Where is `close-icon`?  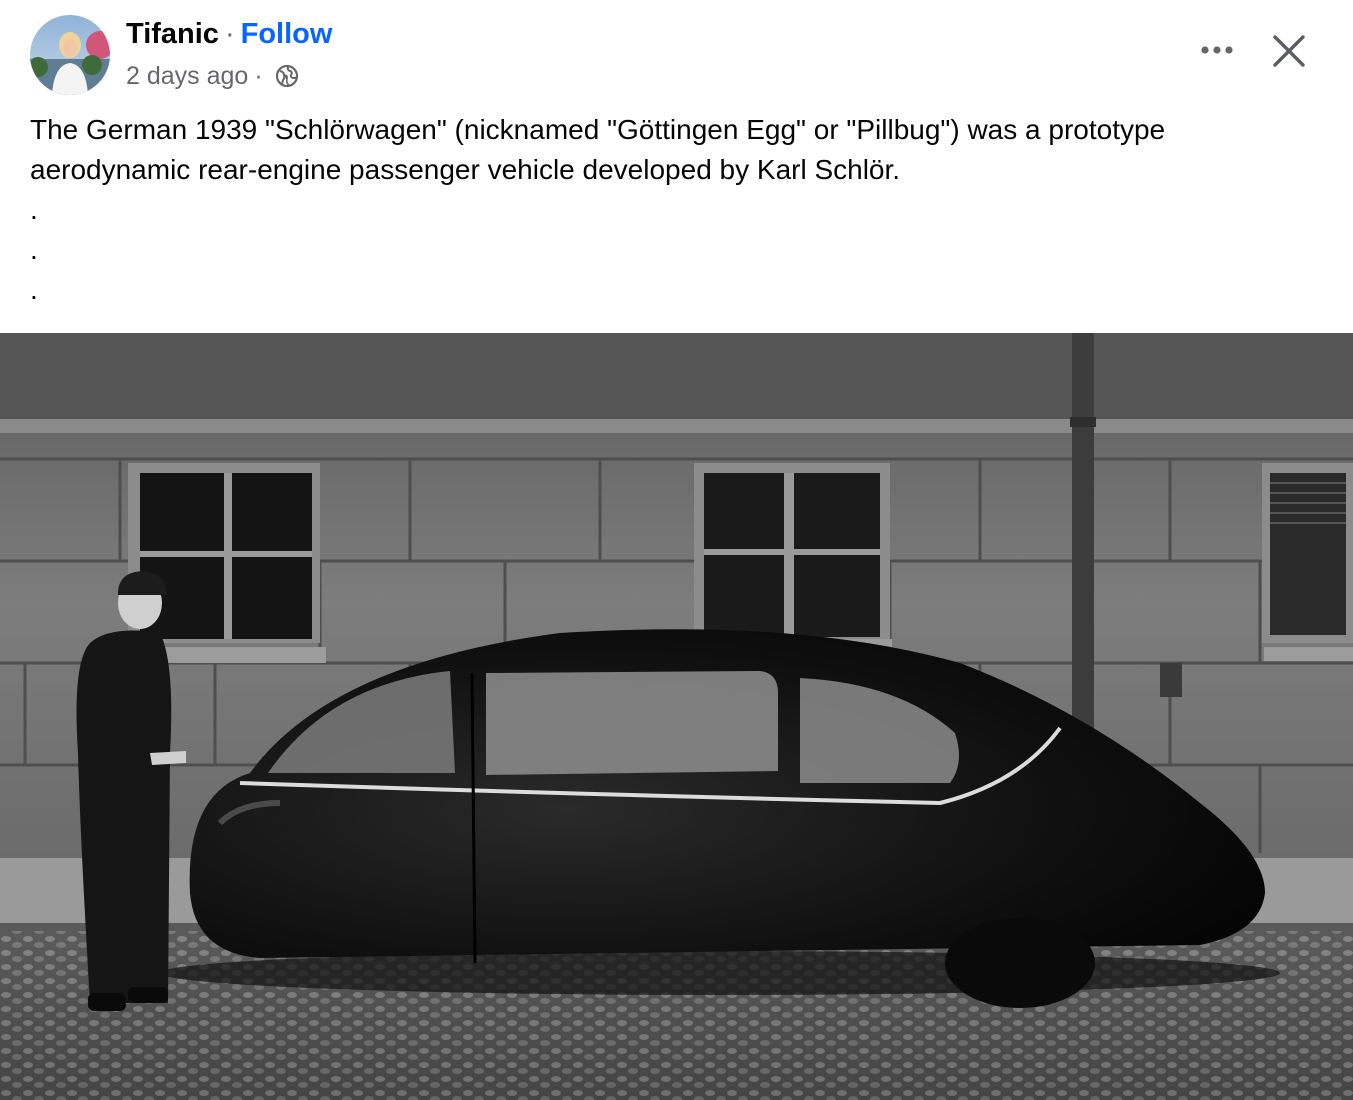 close-icon is located at coordinates (1289, 51).